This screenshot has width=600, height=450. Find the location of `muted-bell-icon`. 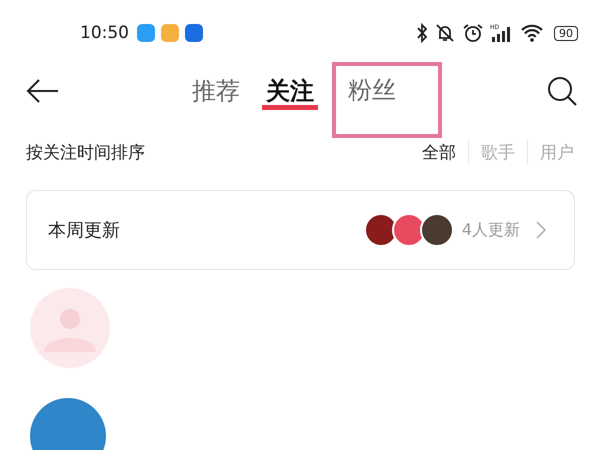

muted-bell-icon is located at coordinates (445, 33).